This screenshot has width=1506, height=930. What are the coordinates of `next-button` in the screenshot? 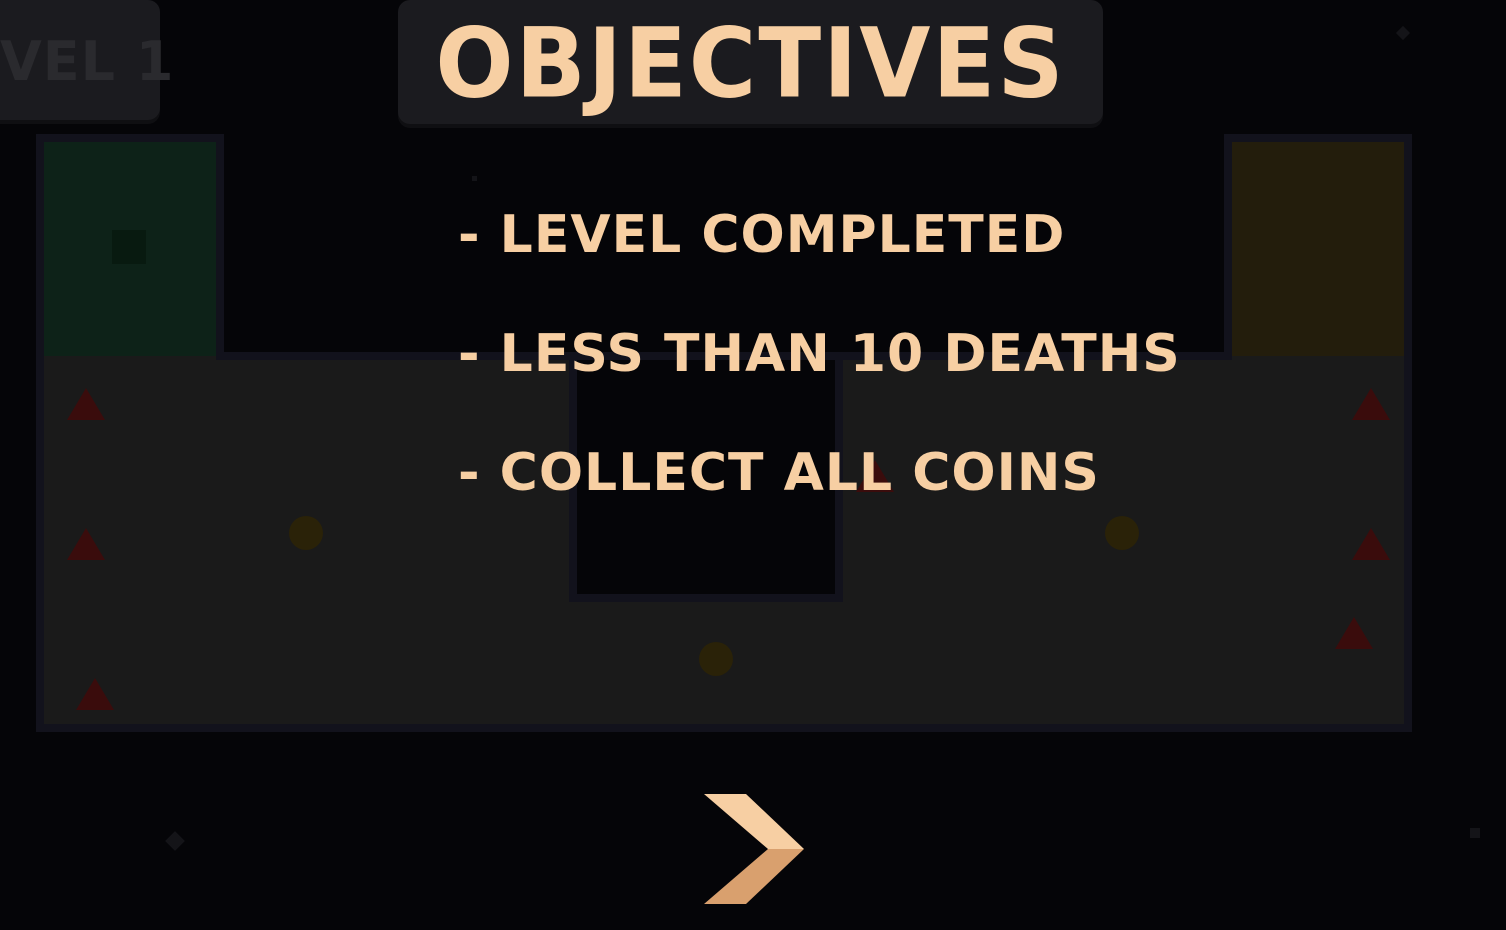 It's located at (753, 849).